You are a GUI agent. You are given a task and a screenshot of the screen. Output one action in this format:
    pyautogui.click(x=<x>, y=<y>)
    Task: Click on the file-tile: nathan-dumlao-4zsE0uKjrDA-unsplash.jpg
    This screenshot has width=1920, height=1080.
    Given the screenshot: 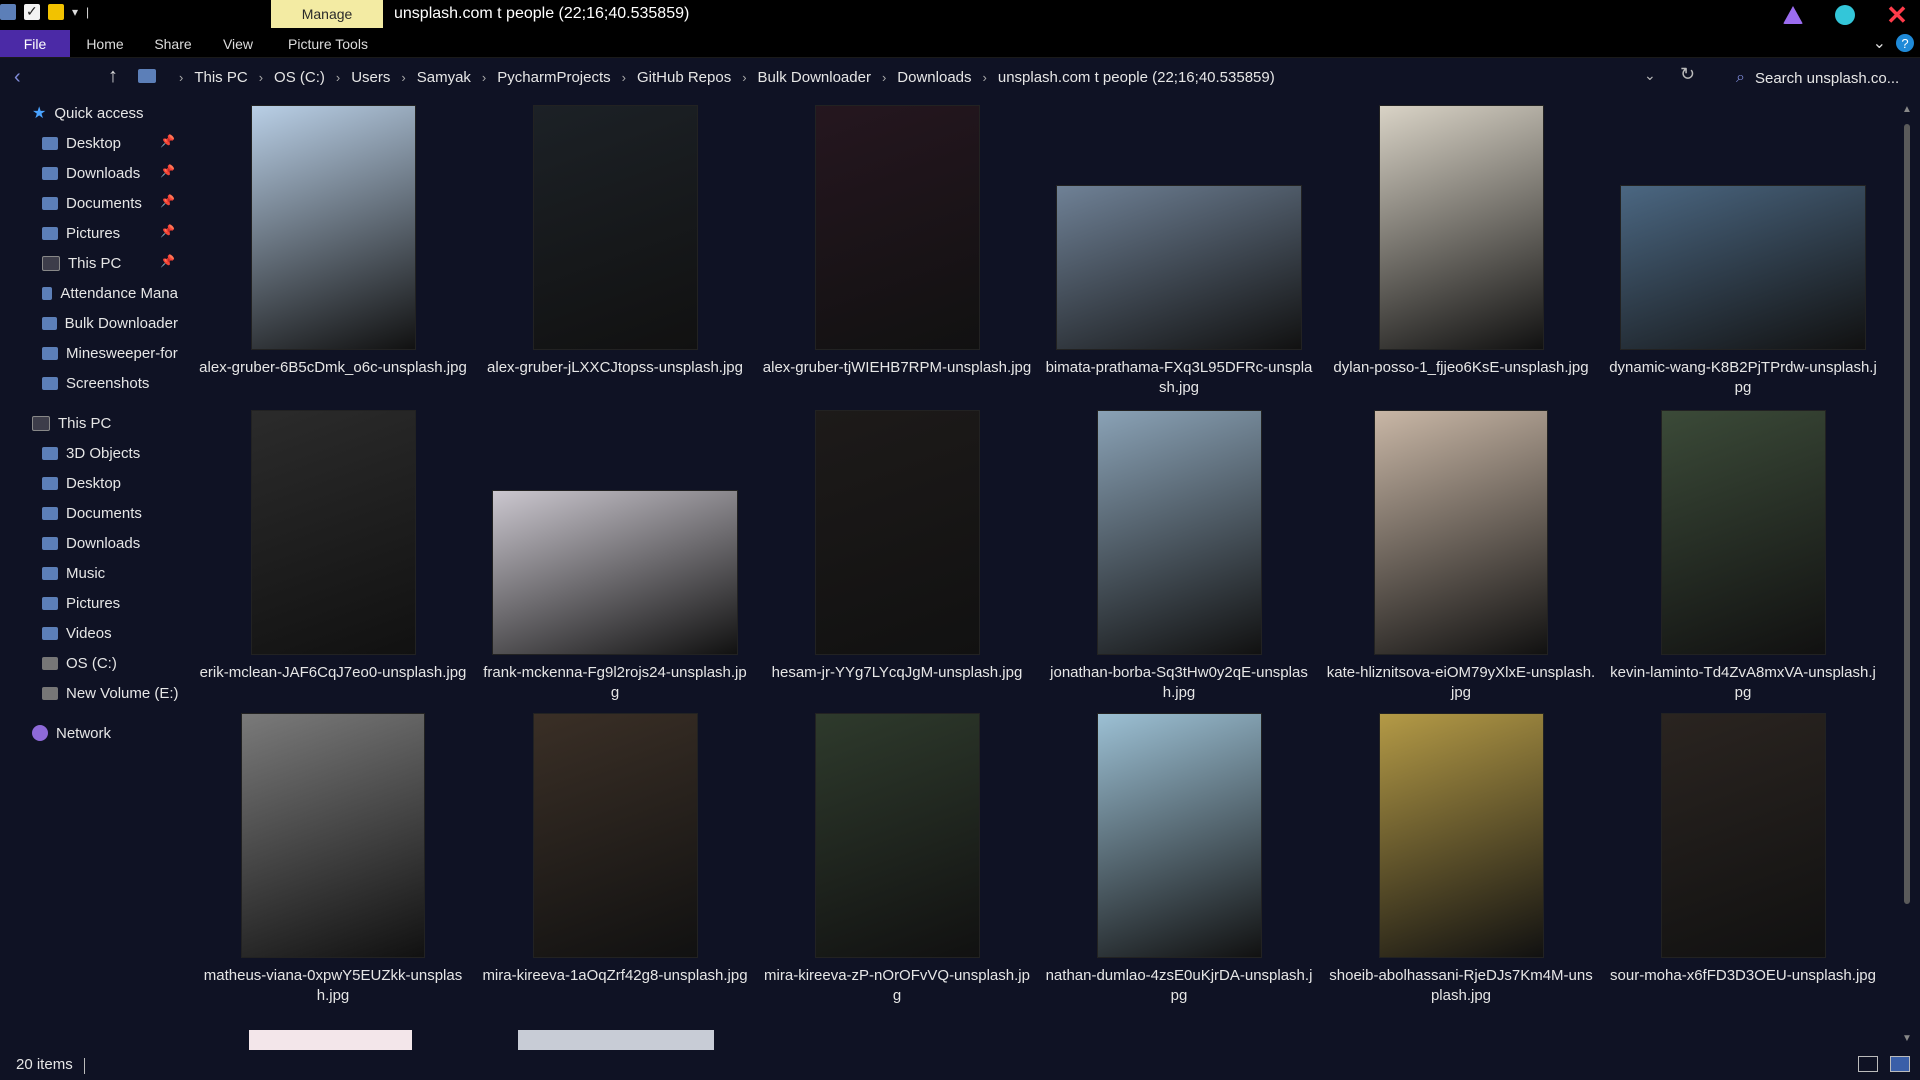 What is the action you would take?
    pyautogui.click(x=1179, y=857)
    